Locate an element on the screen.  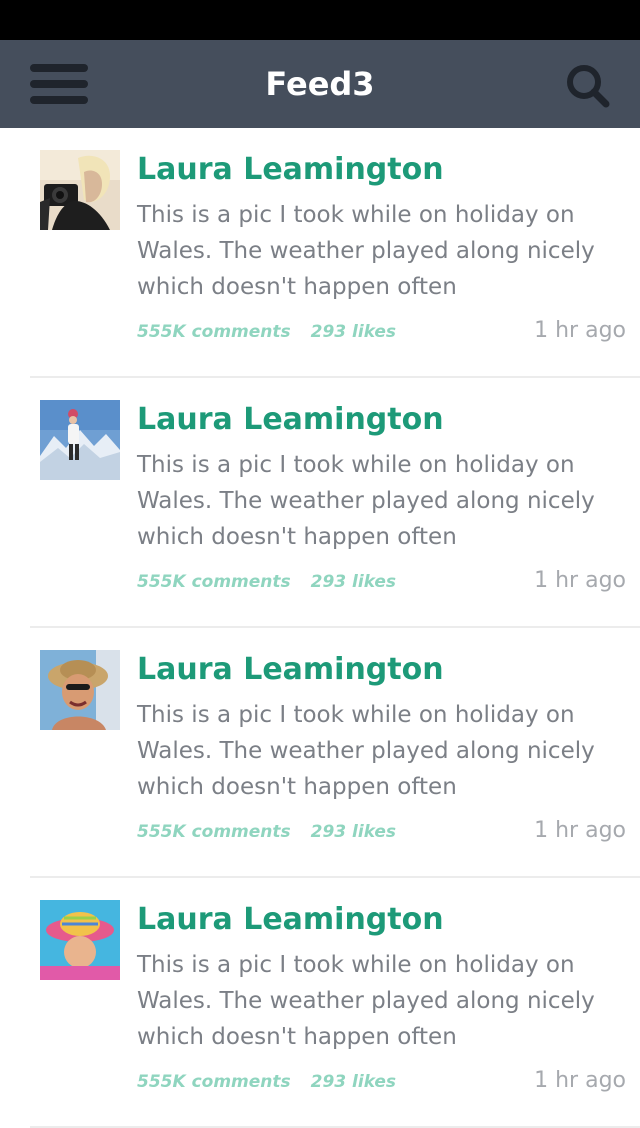
status-bar is located at coordinates (320, 20).